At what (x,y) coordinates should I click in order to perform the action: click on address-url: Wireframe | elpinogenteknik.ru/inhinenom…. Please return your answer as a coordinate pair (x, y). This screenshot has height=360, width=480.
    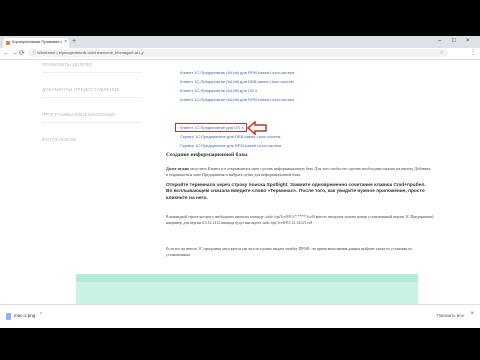
    Looking at the image, I should click on (90, 53).